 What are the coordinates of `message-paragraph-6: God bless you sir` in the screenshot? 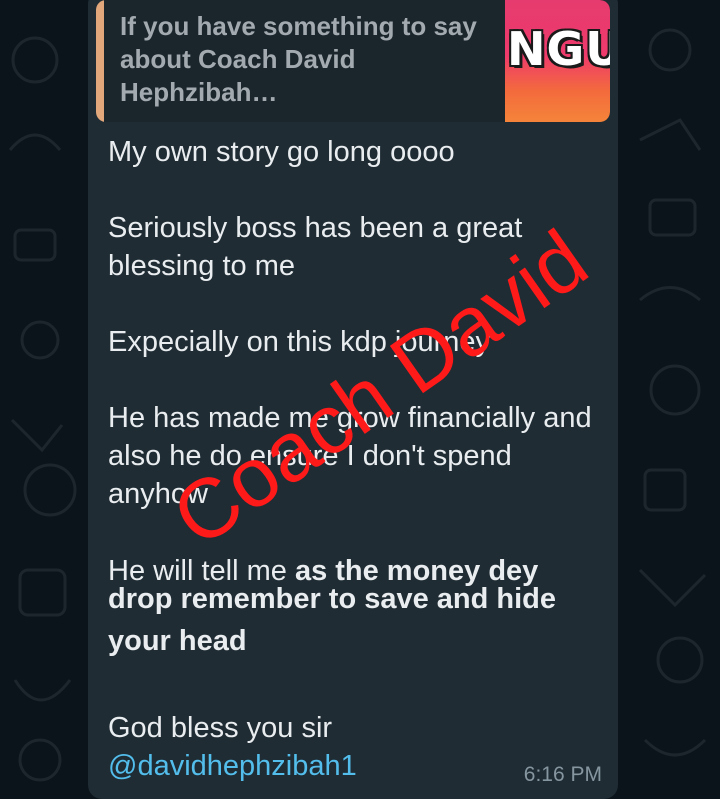 It's located at (220, 728).